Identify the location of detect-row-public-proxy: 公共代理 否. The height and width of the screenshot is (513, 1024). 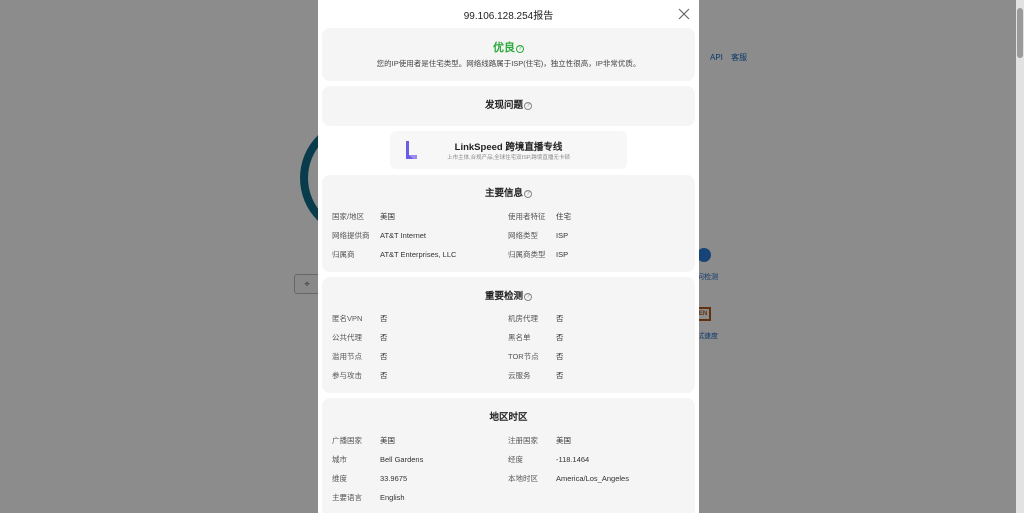
(360, 337).